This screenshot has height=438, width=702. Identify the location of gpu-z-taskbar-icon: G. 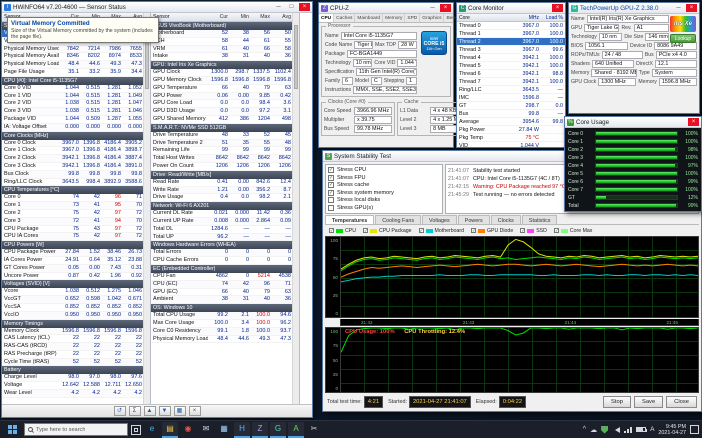
(278, 429).